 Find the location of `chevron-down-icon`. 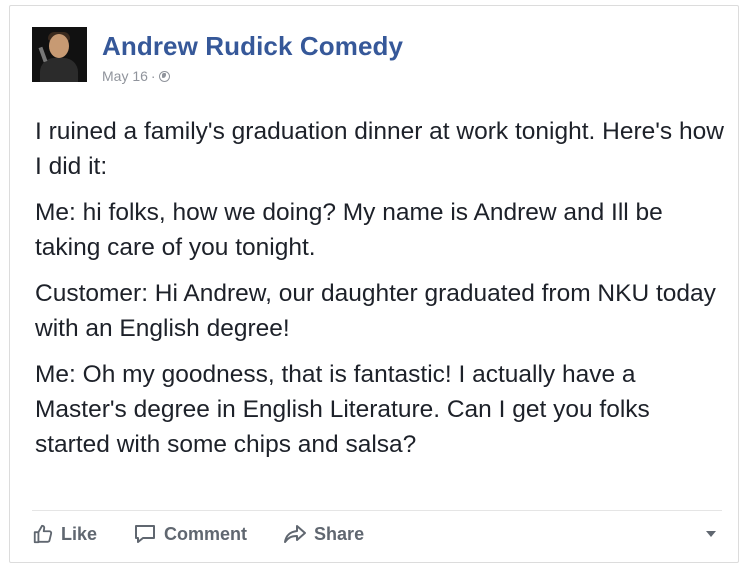

chevron-down-icon is located at coordinates (711, 534).